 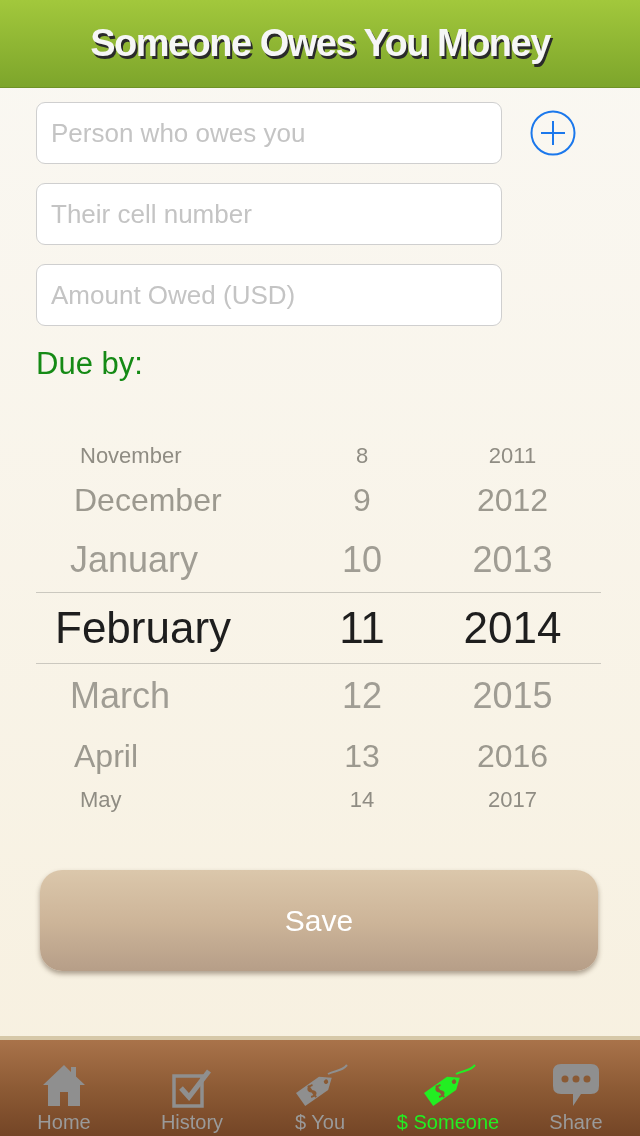 I want to click on picker-month: November, so click(x=109, y=456).